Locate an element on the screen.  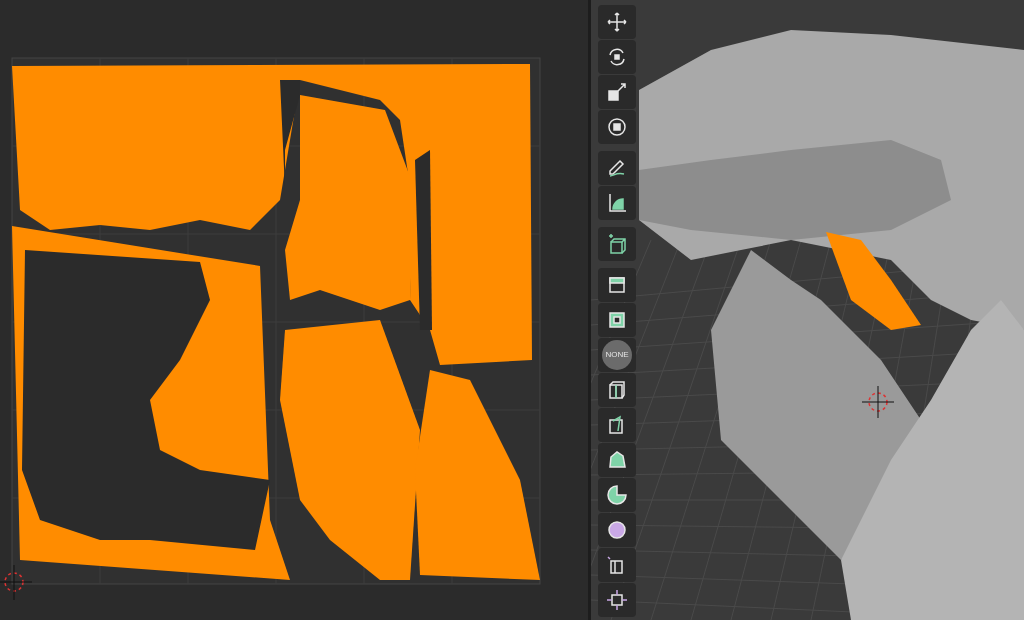
shrink-tool is located at coordinates (617, 600).